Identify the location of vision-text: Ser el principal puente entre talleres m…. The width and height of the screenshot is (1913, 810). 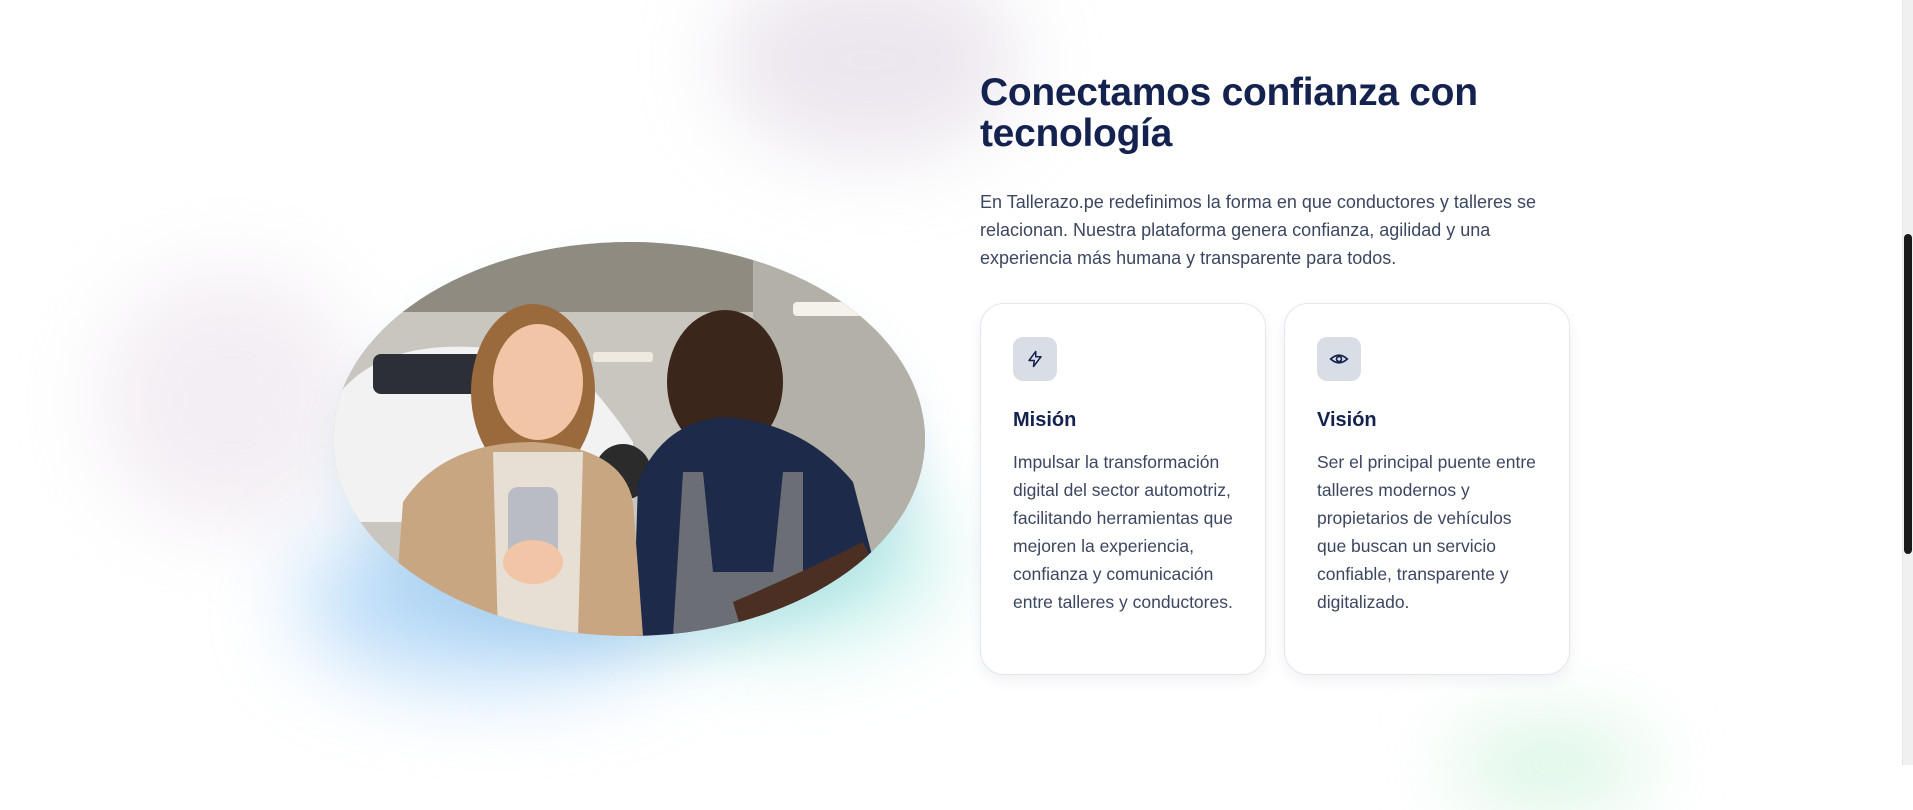
(1426, 532).